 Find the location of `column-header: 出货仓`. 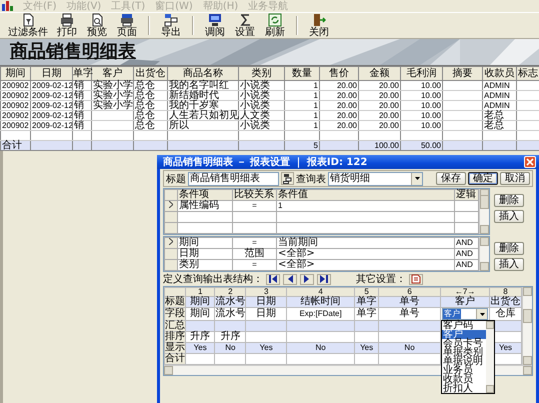

column-header: 出货仓 is located at coordinates (151, 73).